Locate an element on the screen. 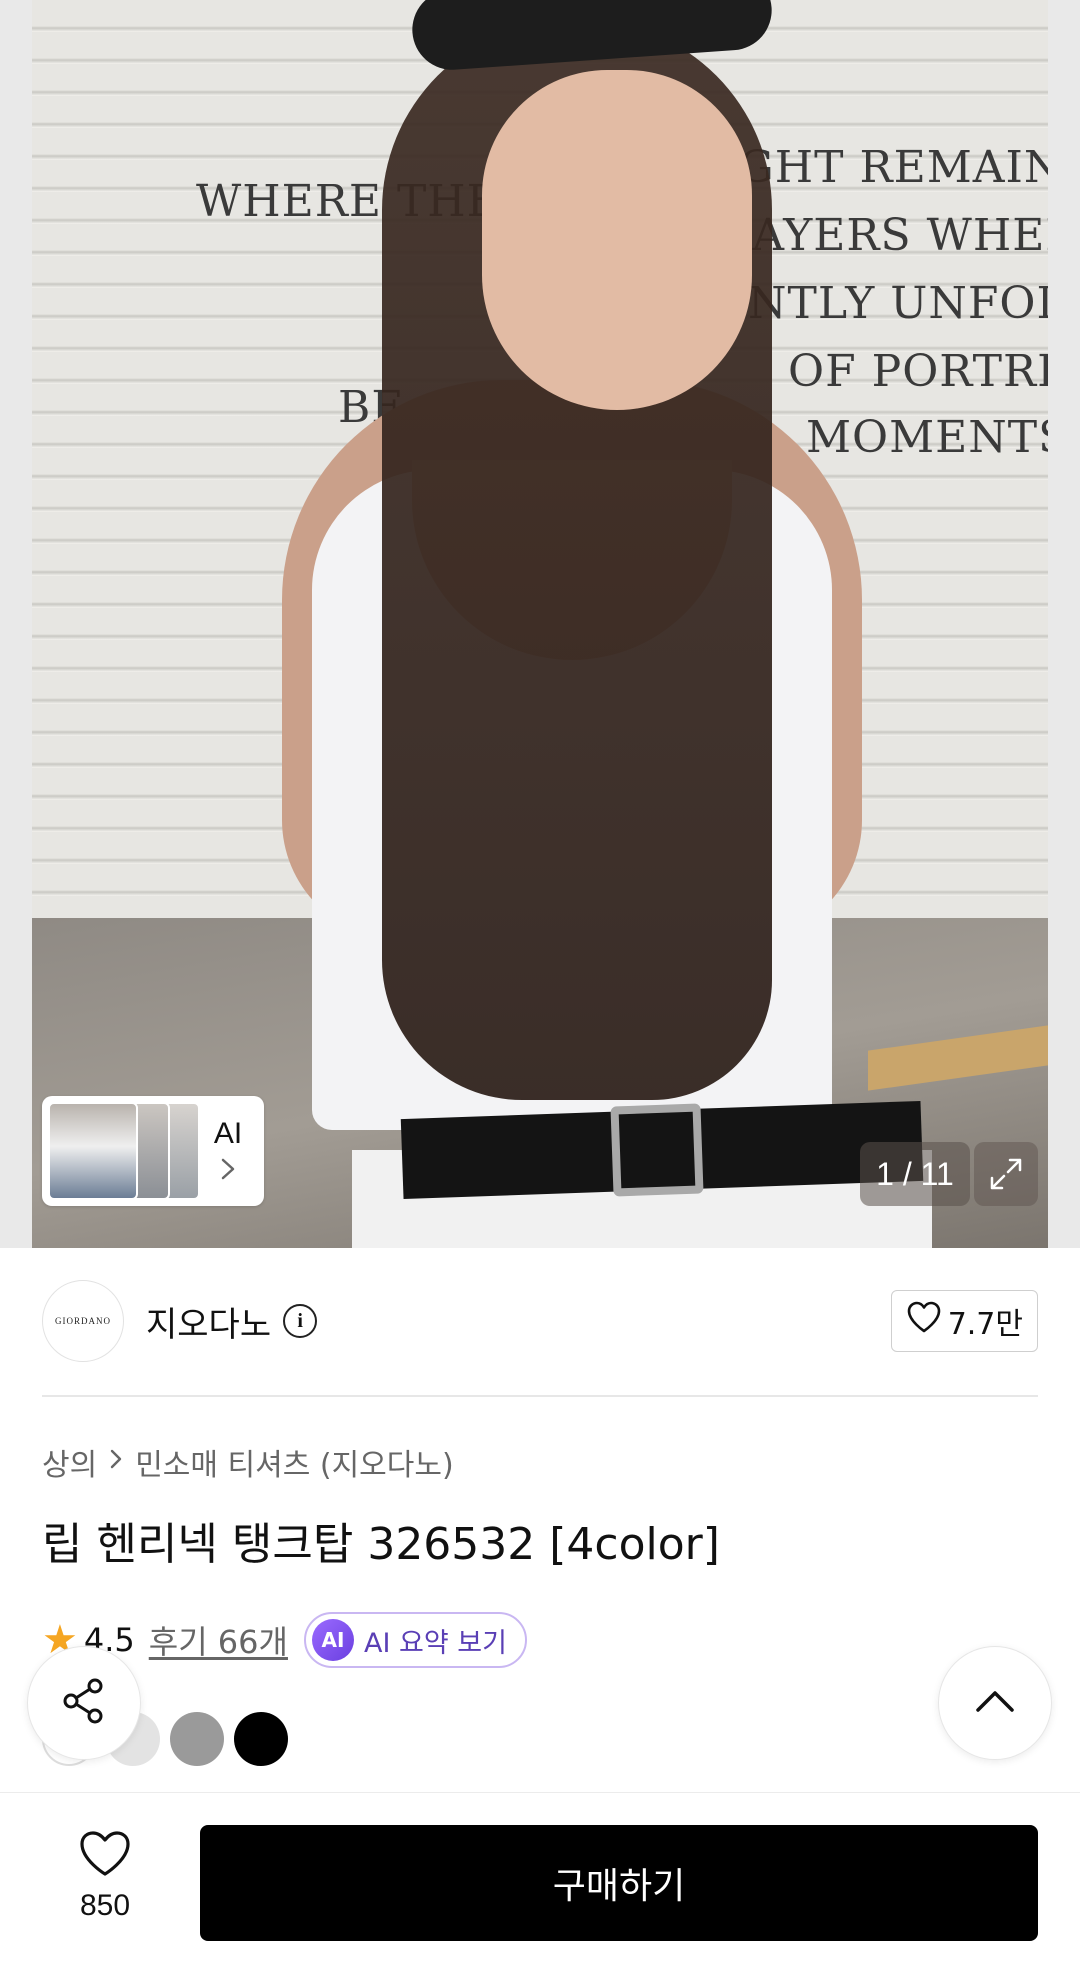  share-icon is located at coordinates (84, 1703).